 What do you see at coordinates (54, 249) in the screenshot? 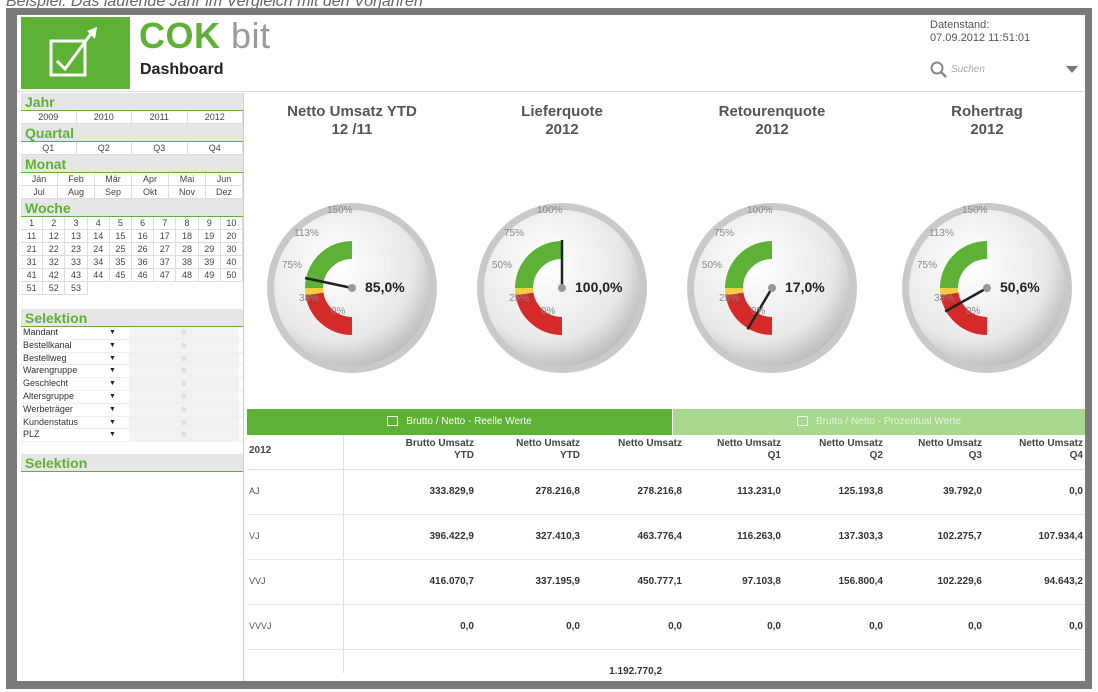
I see `woche-item: 22` at bounding box center [54, 249].